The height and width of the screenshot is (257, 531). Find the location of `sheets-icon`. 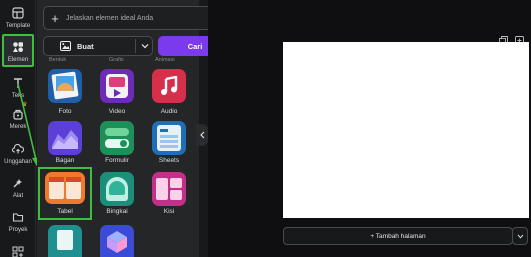

sheets-icon is located at coordinates (169, 138).